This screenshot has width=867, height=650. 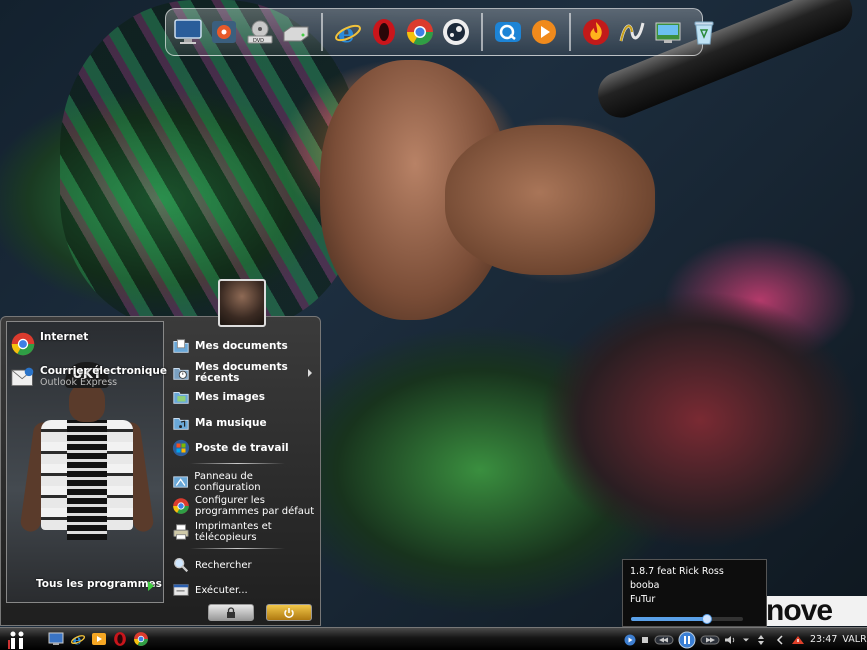 I want to click on restore-icon, so click(x=761, y=640).